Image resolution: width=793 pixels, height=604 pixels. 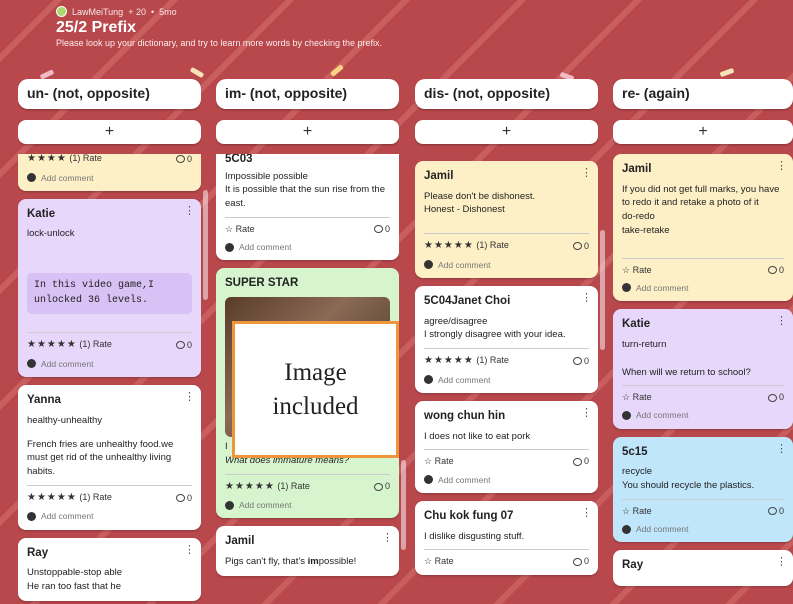 I want to click on stars-rating: ★★★★, so click(x=47, y=159).